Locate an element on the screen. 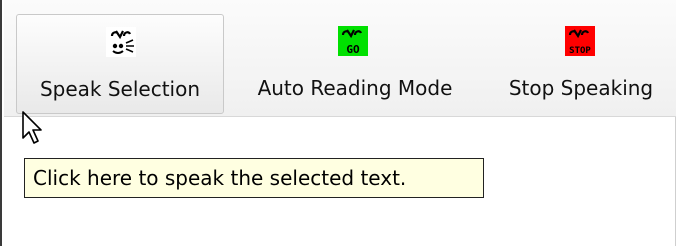  speak-selection-label: Speak Selection is located at coordinates (120, 89).